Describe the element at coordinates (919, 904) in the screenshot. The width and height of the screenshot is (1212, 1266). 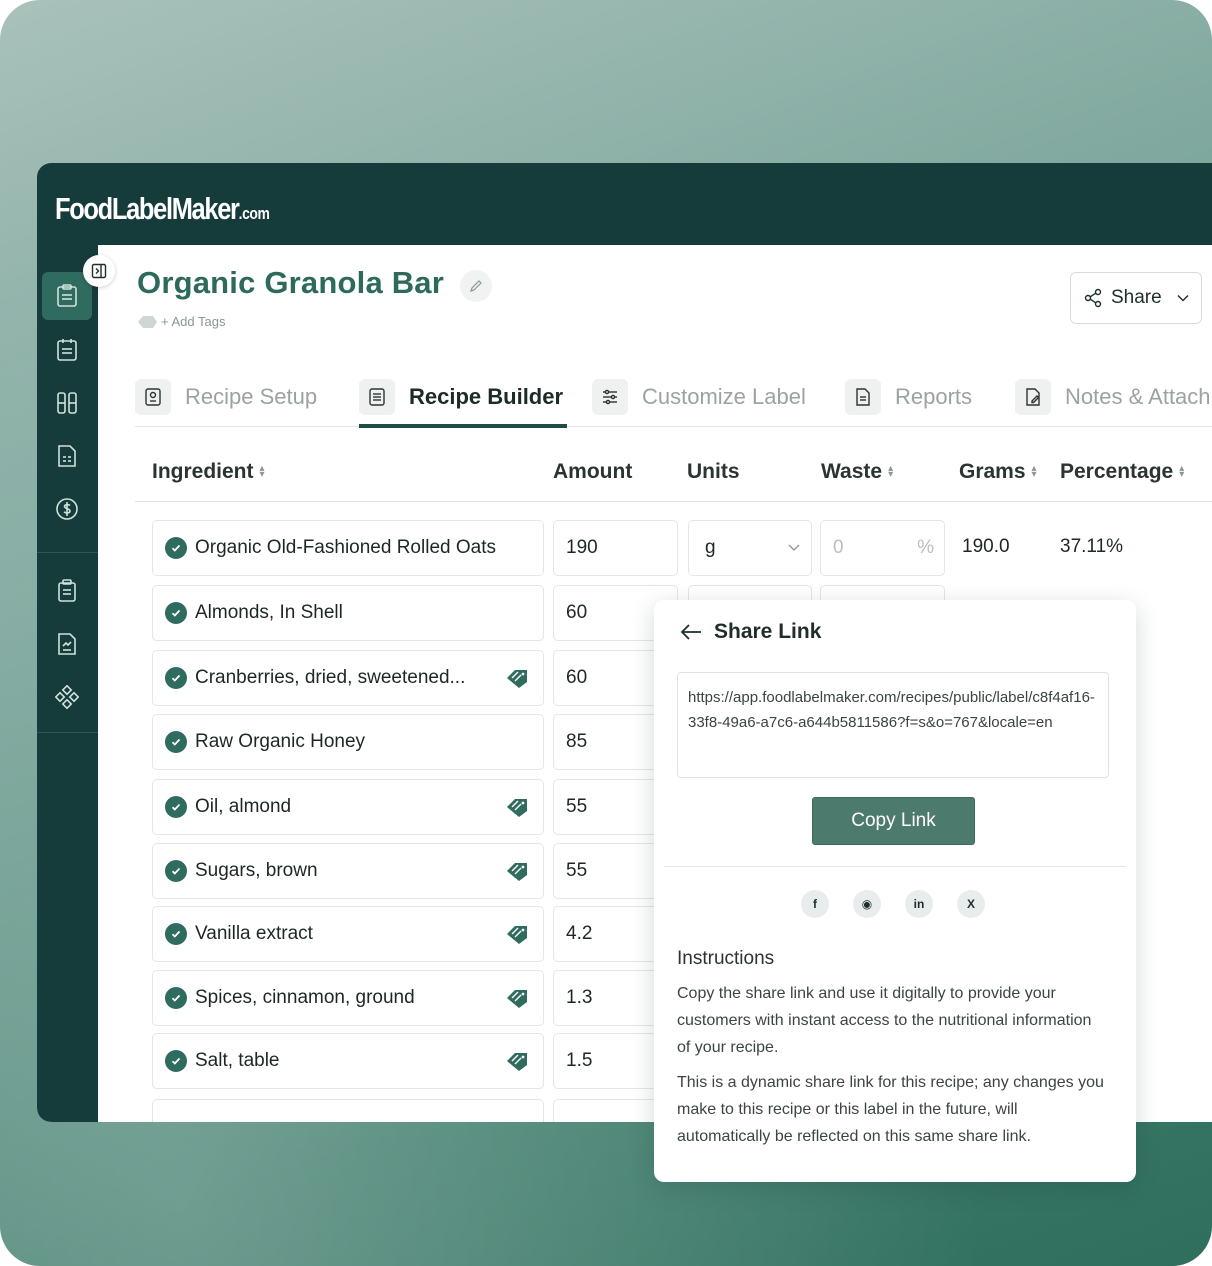
I see `linkedin-icon: in` at that location.